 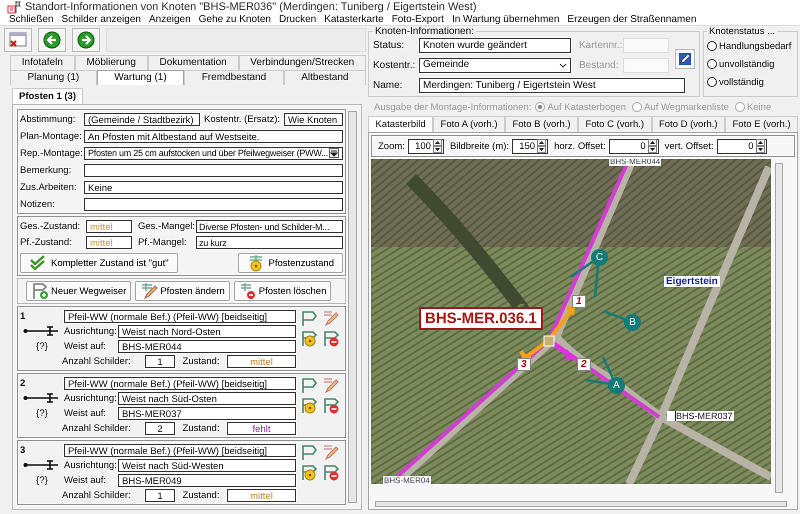 What do you see at coordinates (283, 291) in the screenshot?
I see `delete-post-button: Pfosten löschen` at bounding box center [283, 291].